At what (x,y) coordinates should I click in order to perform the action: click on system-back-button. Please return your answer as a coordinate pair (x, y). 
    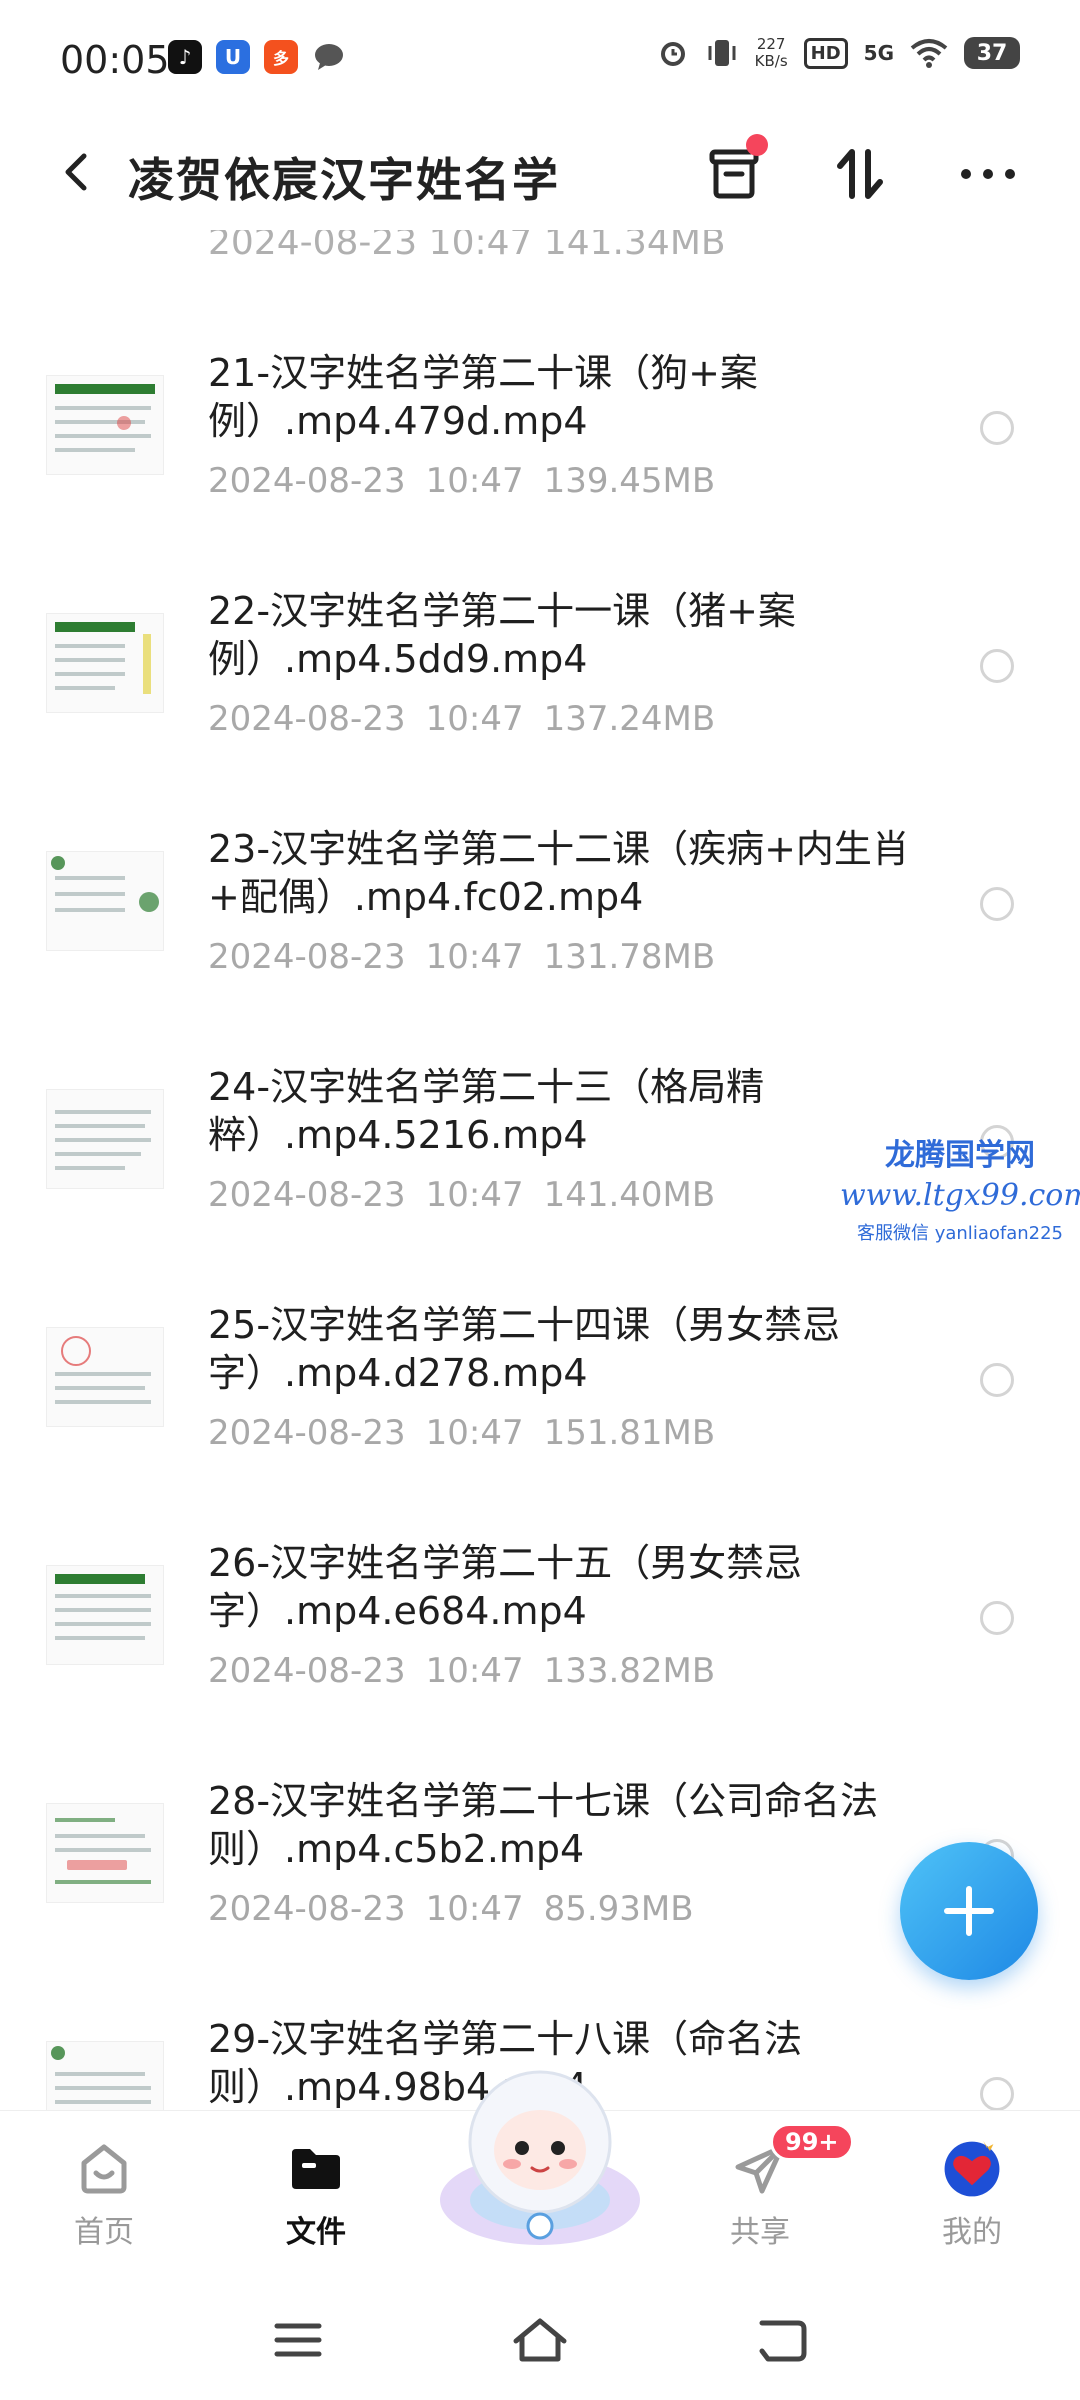
    Looking at the image, I should click on (782, 2340).